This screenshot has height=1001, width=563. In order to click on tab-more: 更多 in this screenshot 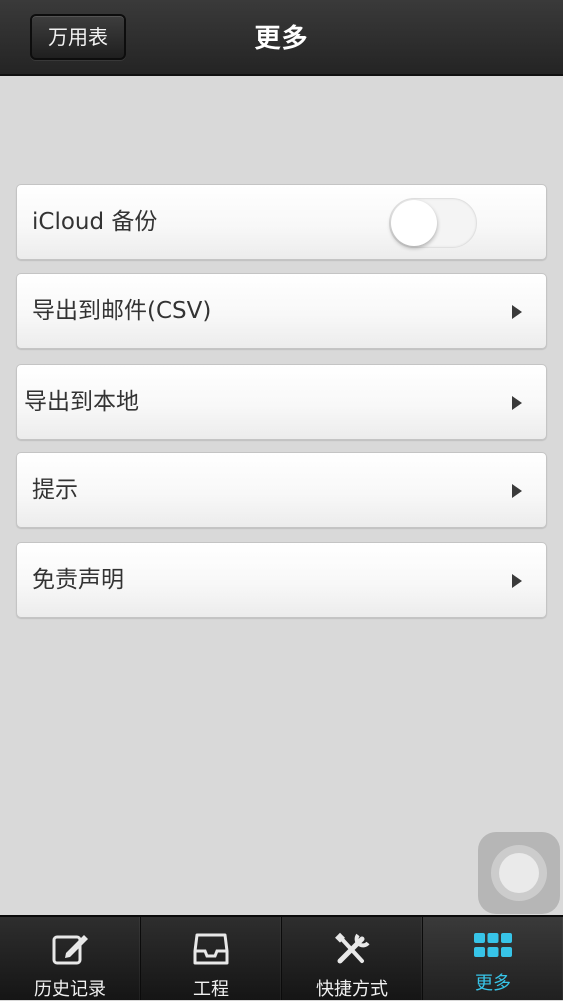, I will do `click(493, 958)`.